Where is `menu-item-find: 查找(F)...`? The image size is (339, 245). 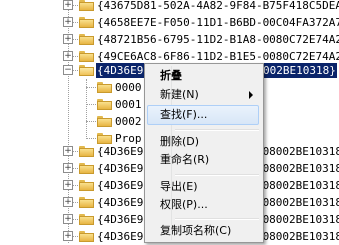
menu-item-find: 查找(F)... is located at coordinates (203, 115).